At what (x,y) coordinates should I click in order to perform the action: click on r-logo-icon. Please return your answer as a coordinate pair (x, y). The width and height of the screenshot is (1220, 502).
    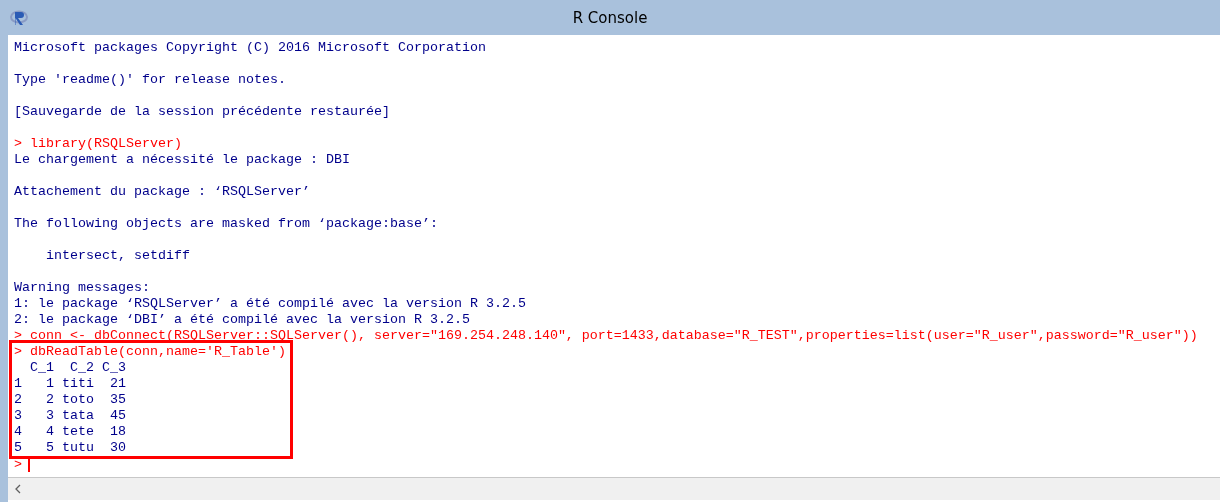
    Looking at the image, I should click on (19, 17).